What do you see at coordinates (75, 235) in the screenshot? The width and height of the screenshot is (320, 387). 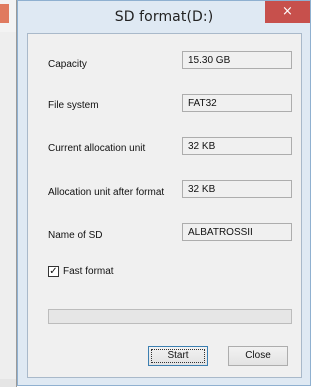 I see `sd-name-label: Name of SD` at bounding box center [75, 235].